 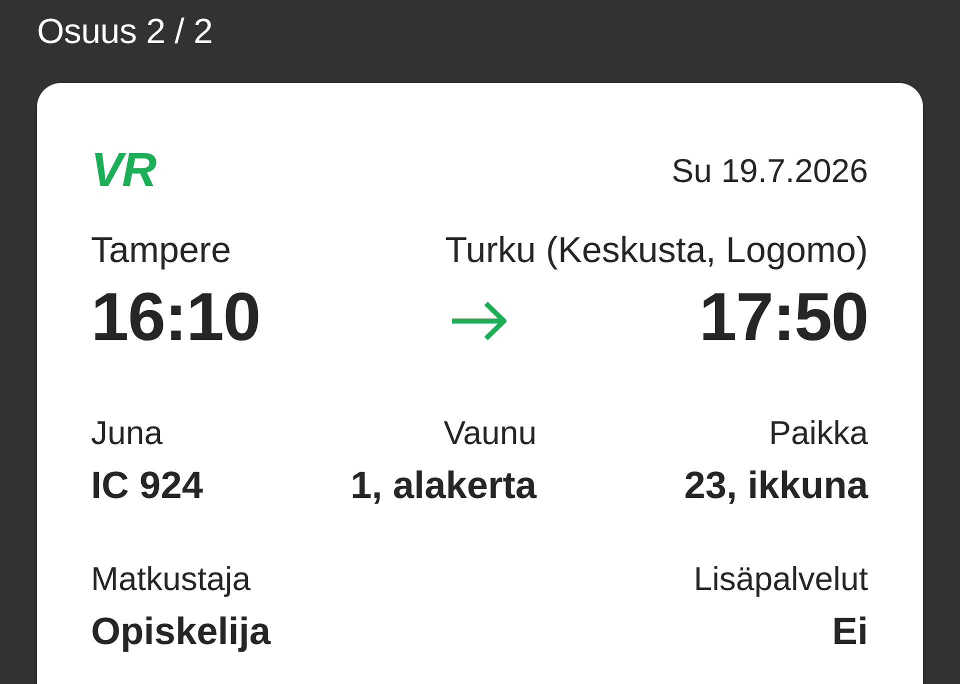 I want to click on detail-value: Opiskelija, so click(x=181, y=633).